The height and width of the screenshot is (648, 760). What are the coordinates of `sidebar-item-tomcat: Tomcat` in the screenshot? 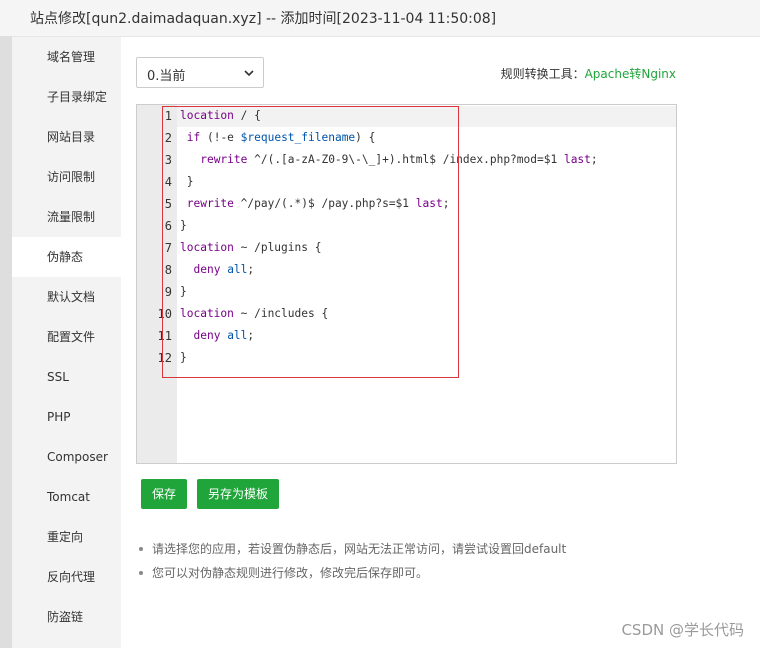 It's located at (66, 497).